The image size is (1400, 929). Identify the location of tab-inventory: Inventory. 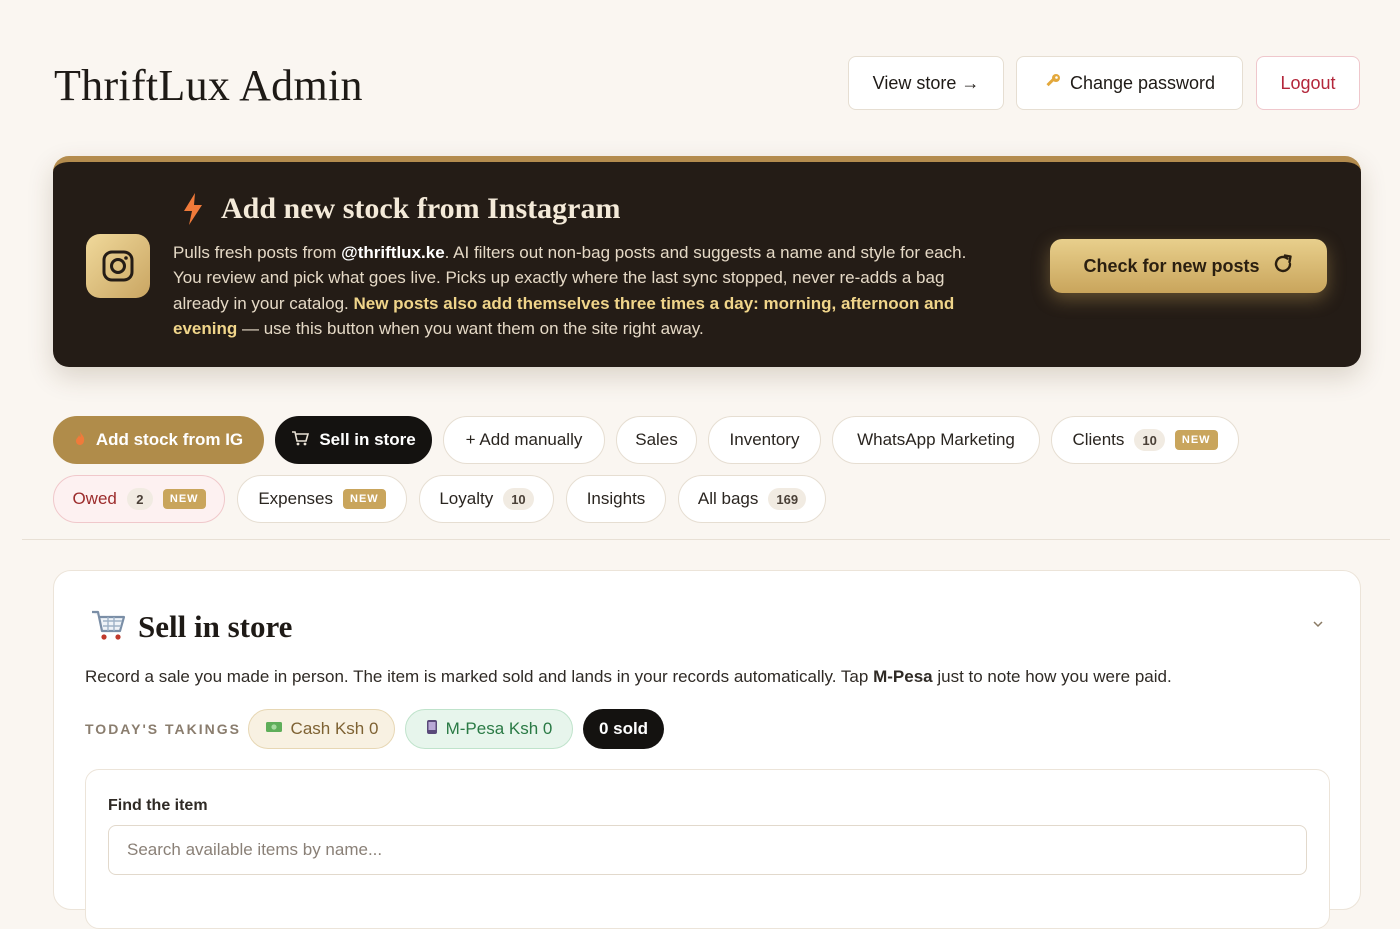
(764, 440).